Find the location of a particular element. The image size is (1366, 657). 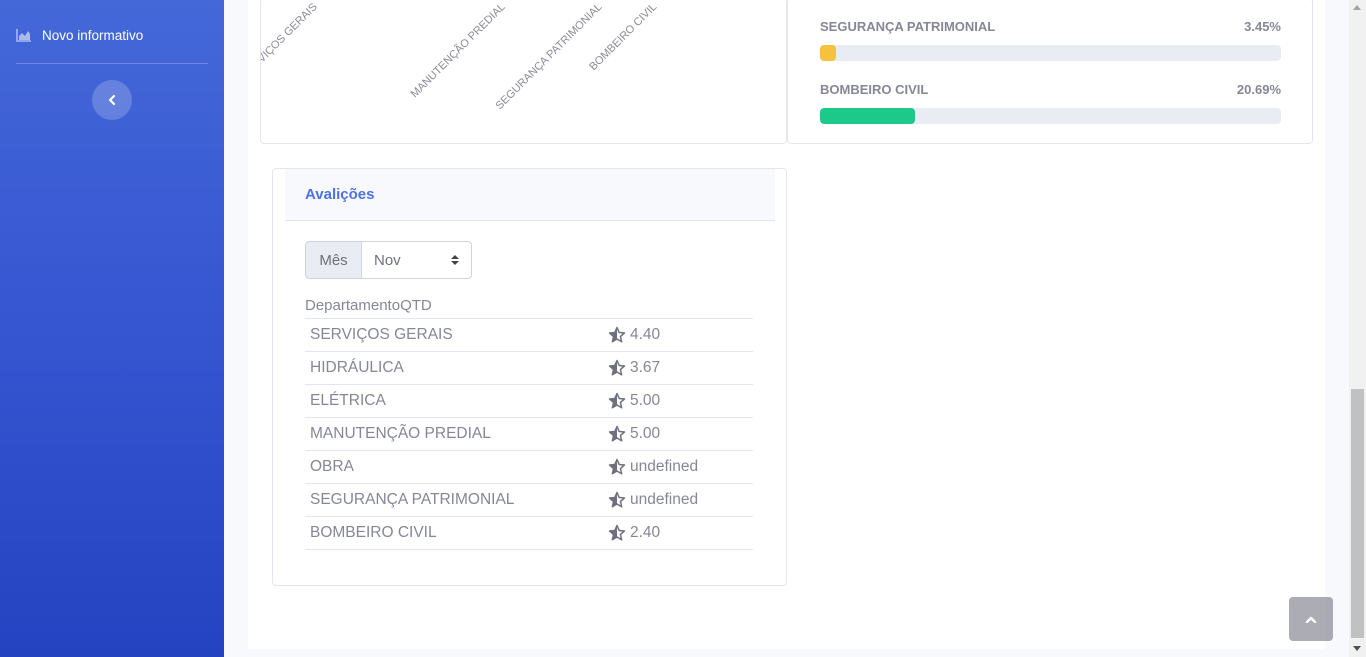

table-row: MANUTENÇÃO PREDIAL 5.00 is located at coordinates (529, 434).